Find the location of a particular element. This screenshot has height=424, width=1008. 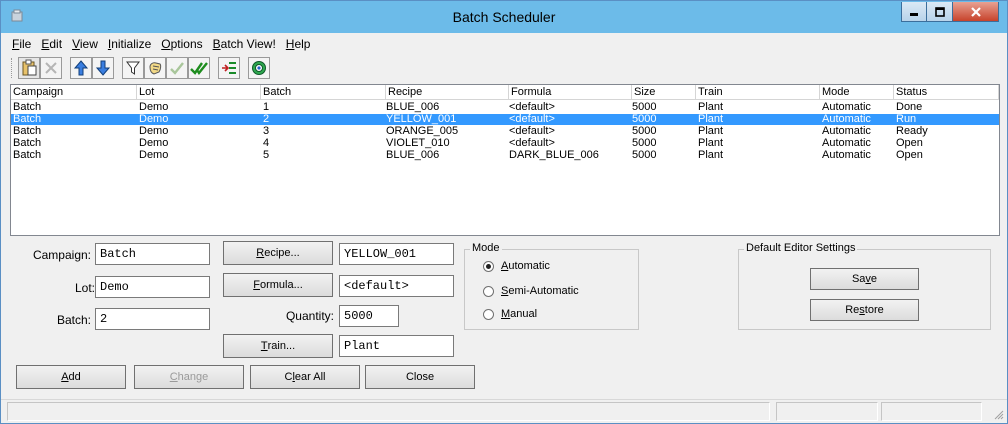

cell-mode: Automatic is located at coordinates (846, 143).